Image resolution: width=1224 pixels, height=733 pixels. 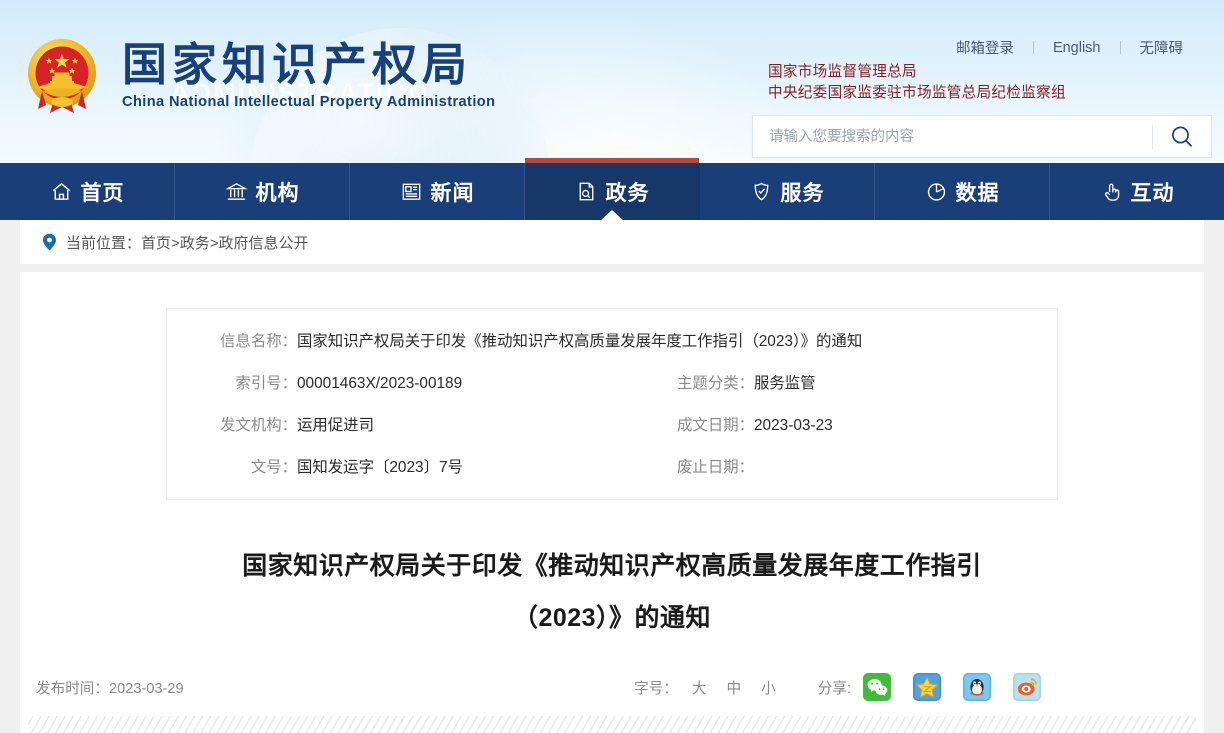 I want to click on info-cell-doc-number: 文号： 国知发运字〔2023〕7号, so click(x=389, y=468).